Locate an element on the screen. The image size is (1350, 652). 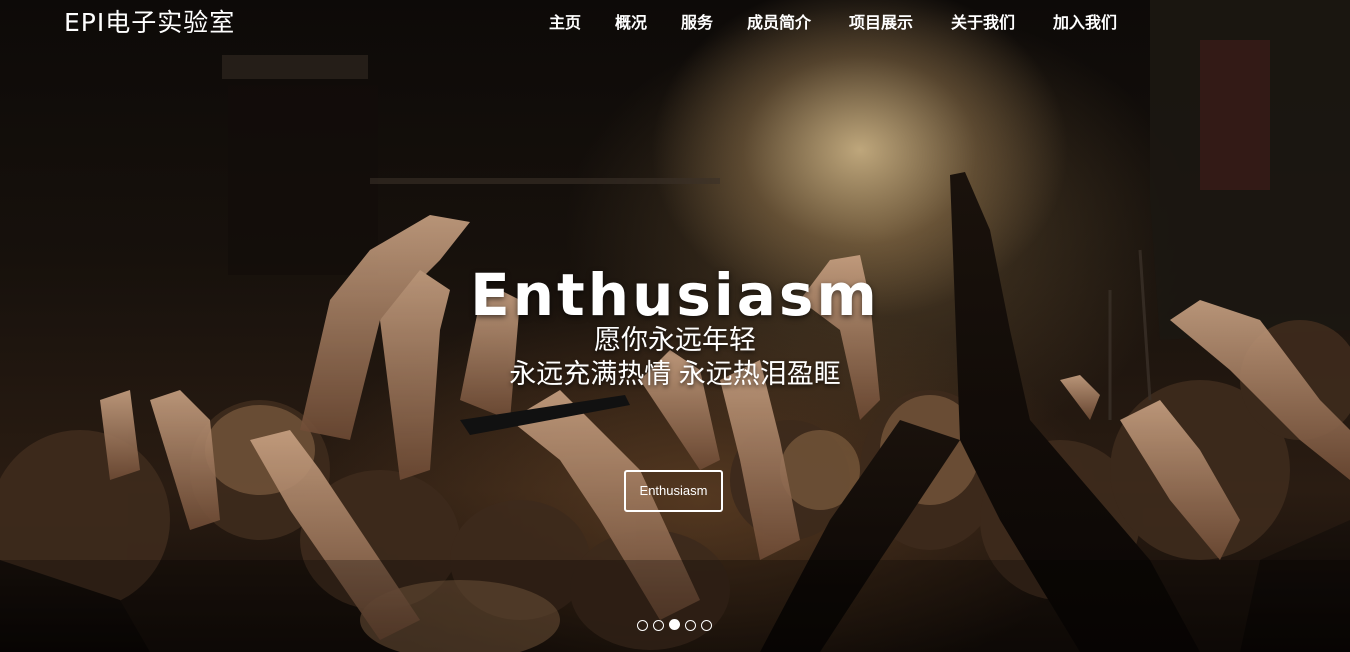
main-menu: 主页 概况 服务 成员简介 项目展示 关于我们 加入我们 is located at coordinates (675, 25).